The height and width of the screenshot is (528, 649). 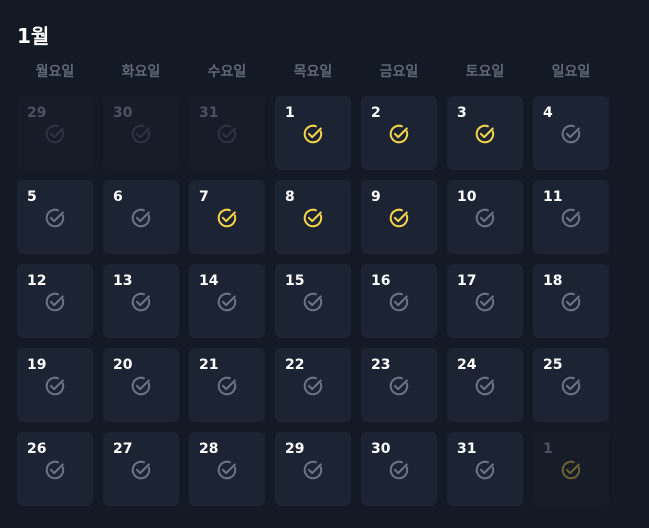 I want to click on day-number: 16, so click(x=381, y=281).